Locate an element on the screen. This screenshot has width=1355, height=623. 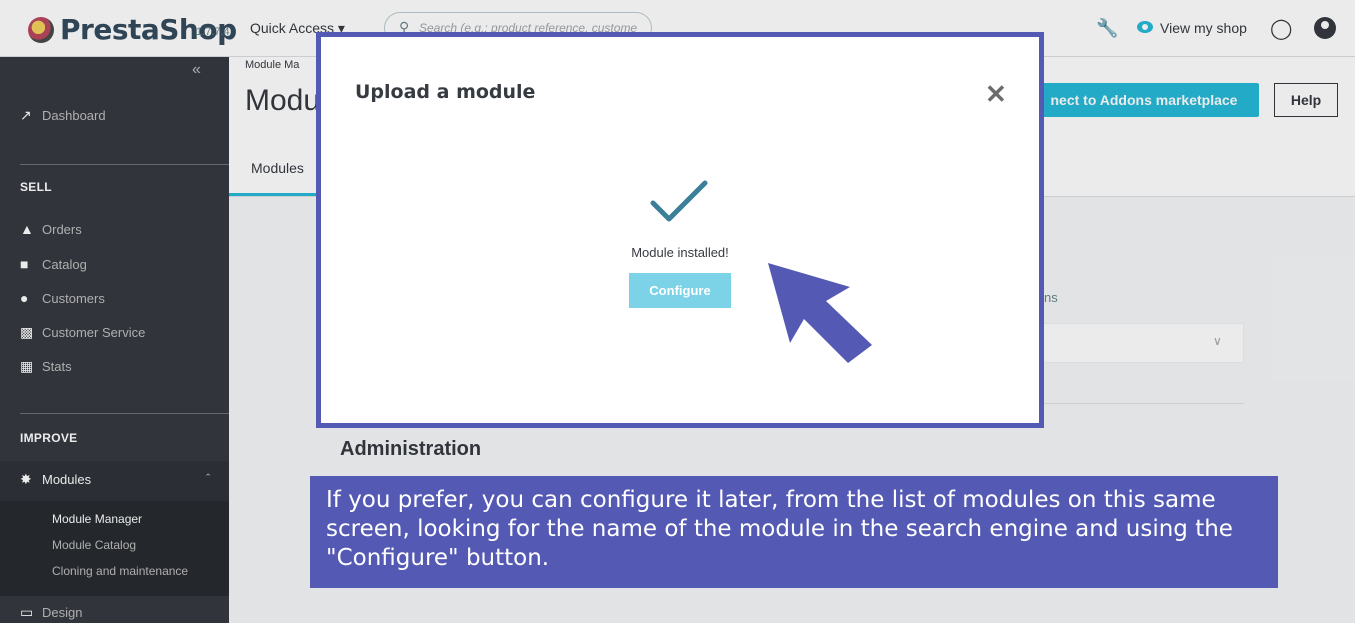
configure-button: Configure is located at coordinates (680, 290).